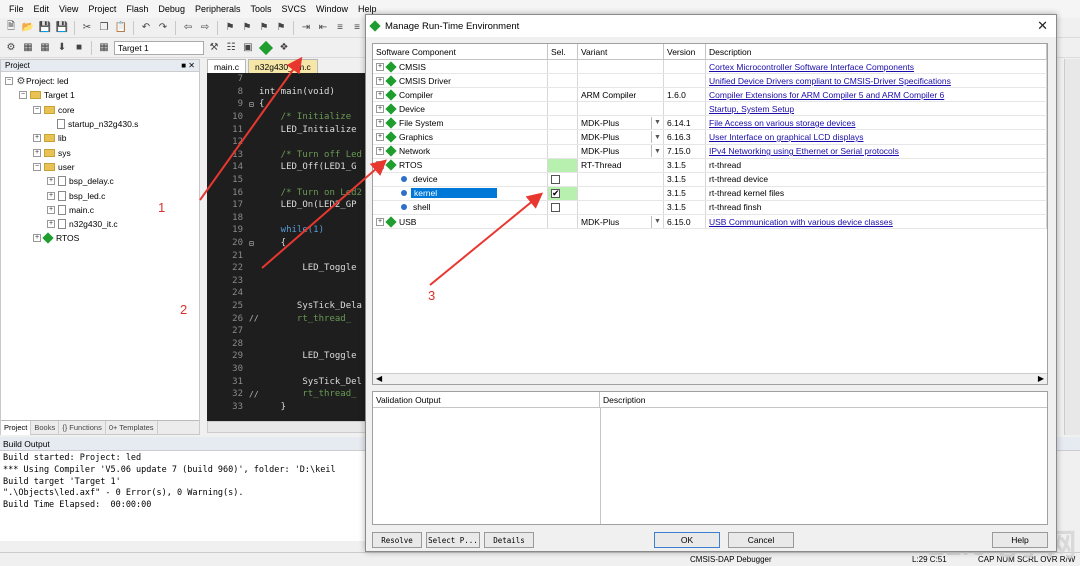 The width and height of the screenshot is (1080, 566). Describe the element at coordinates (184, 309) in the screenshot. I see `annotation-label-2: 2` at that location.